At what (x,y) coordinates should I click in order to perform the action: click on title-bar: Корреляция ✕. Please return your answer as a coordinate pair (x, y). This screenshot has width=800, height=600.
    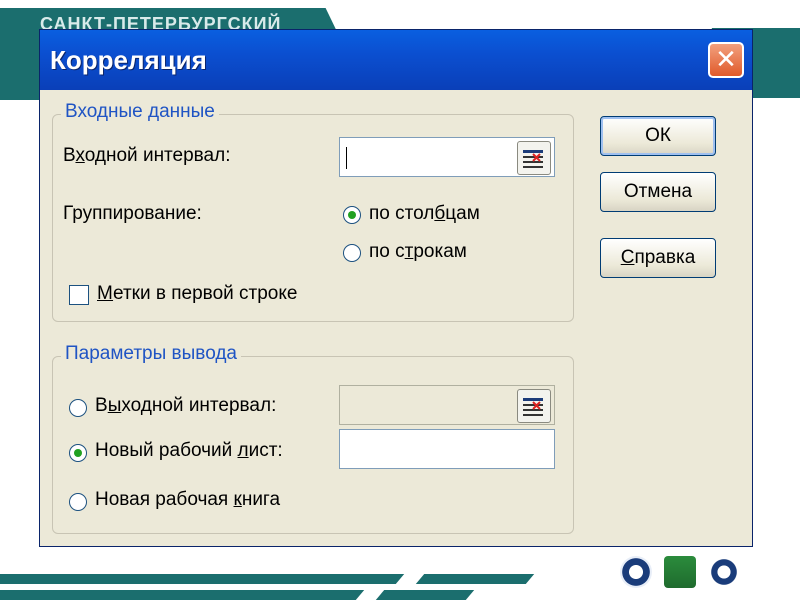
    Looking at the image, I should click on (396, 60).